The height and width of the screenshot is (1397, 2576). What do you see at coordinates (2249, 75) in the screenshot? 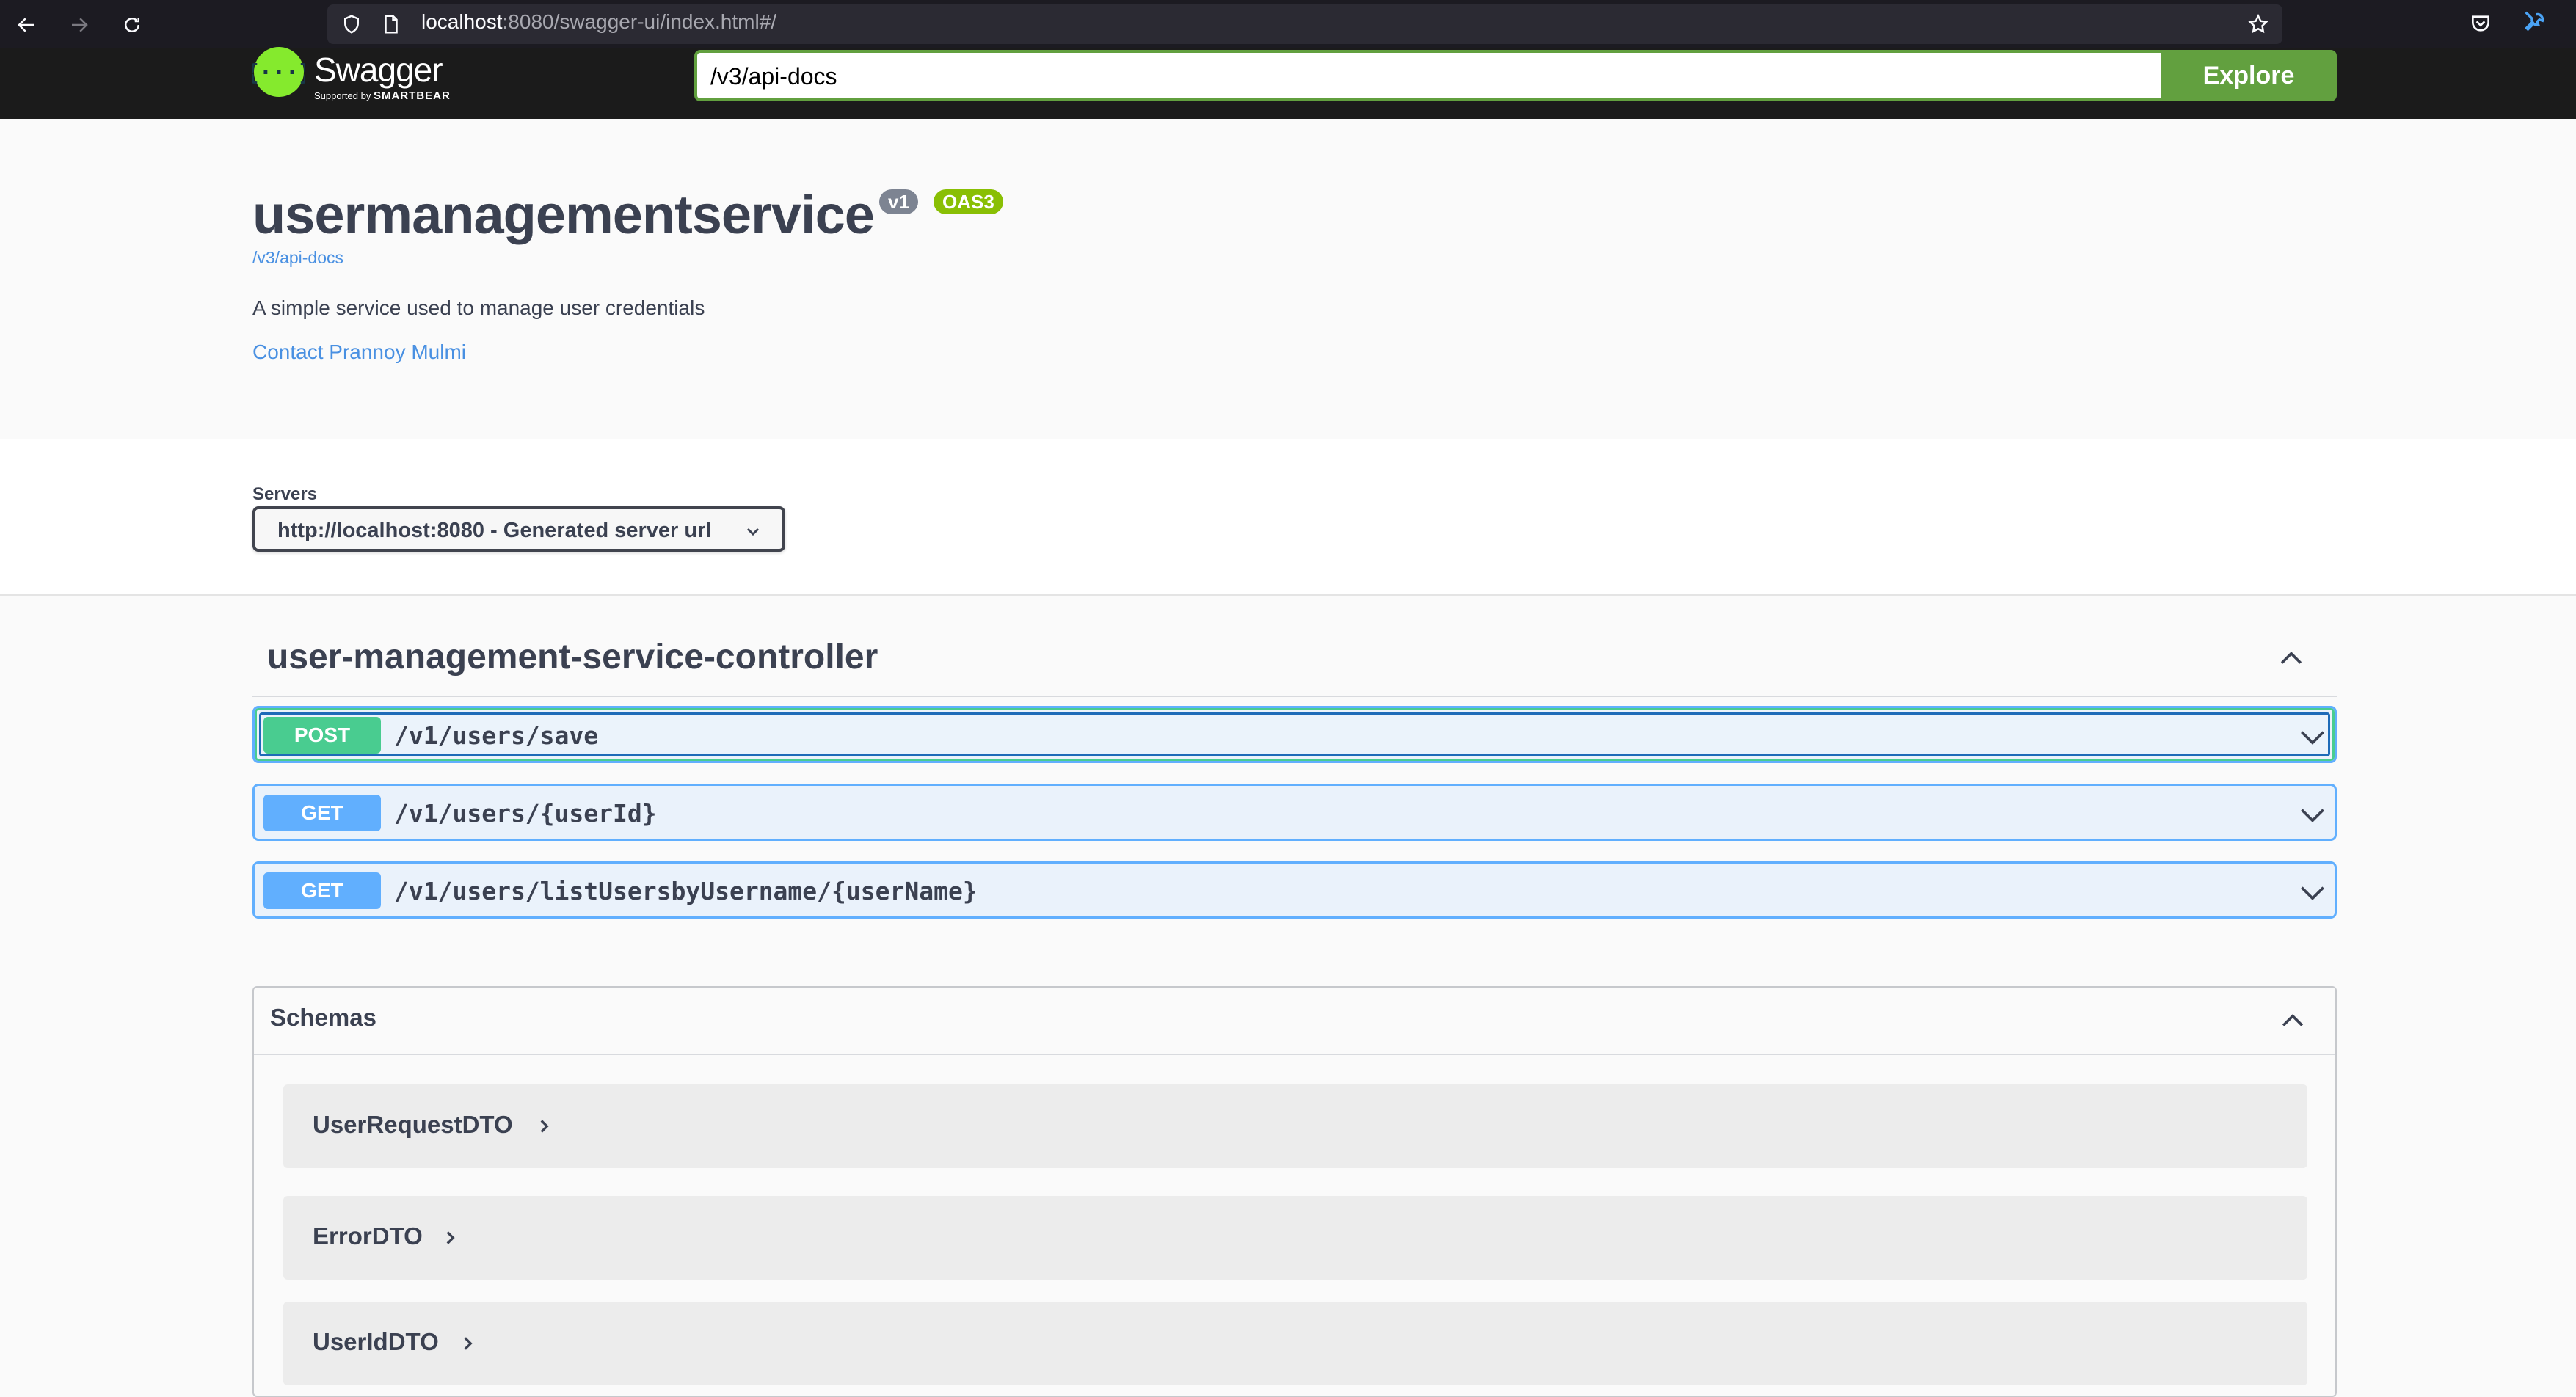
I see `explore-button: Explore` at bounding box center [2249, 75].